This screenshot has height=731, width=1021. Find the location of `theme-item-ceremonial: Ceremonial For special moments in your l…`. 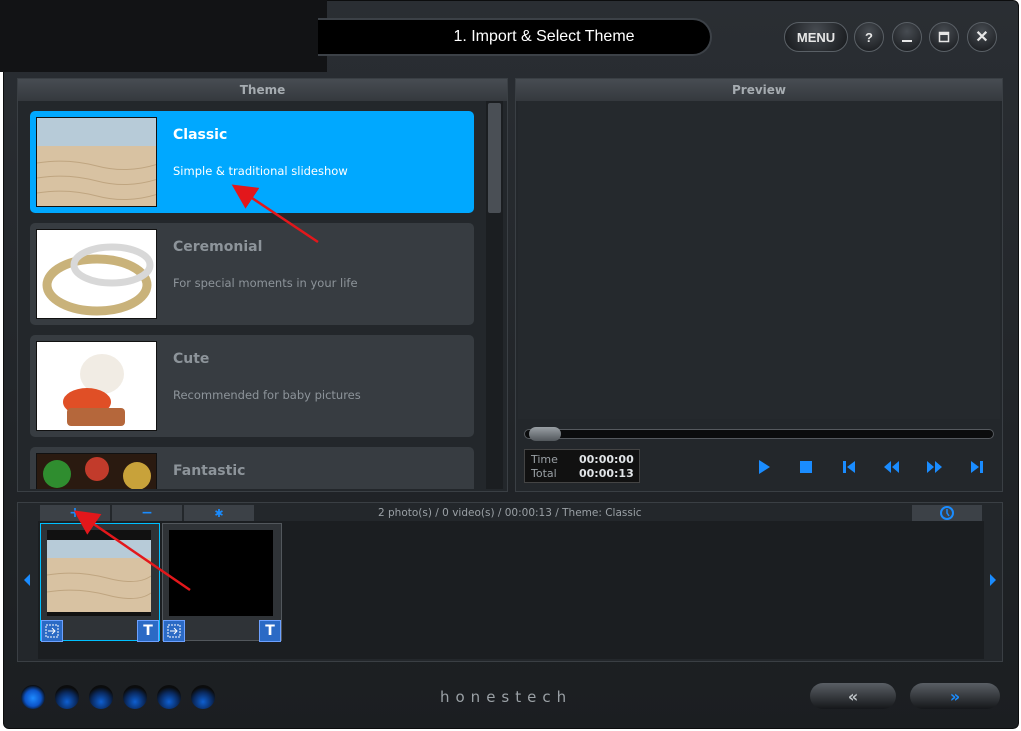

theme-item-ceremonial: Ceremonial For special moments in your l… is located at coordinates (252, 274).